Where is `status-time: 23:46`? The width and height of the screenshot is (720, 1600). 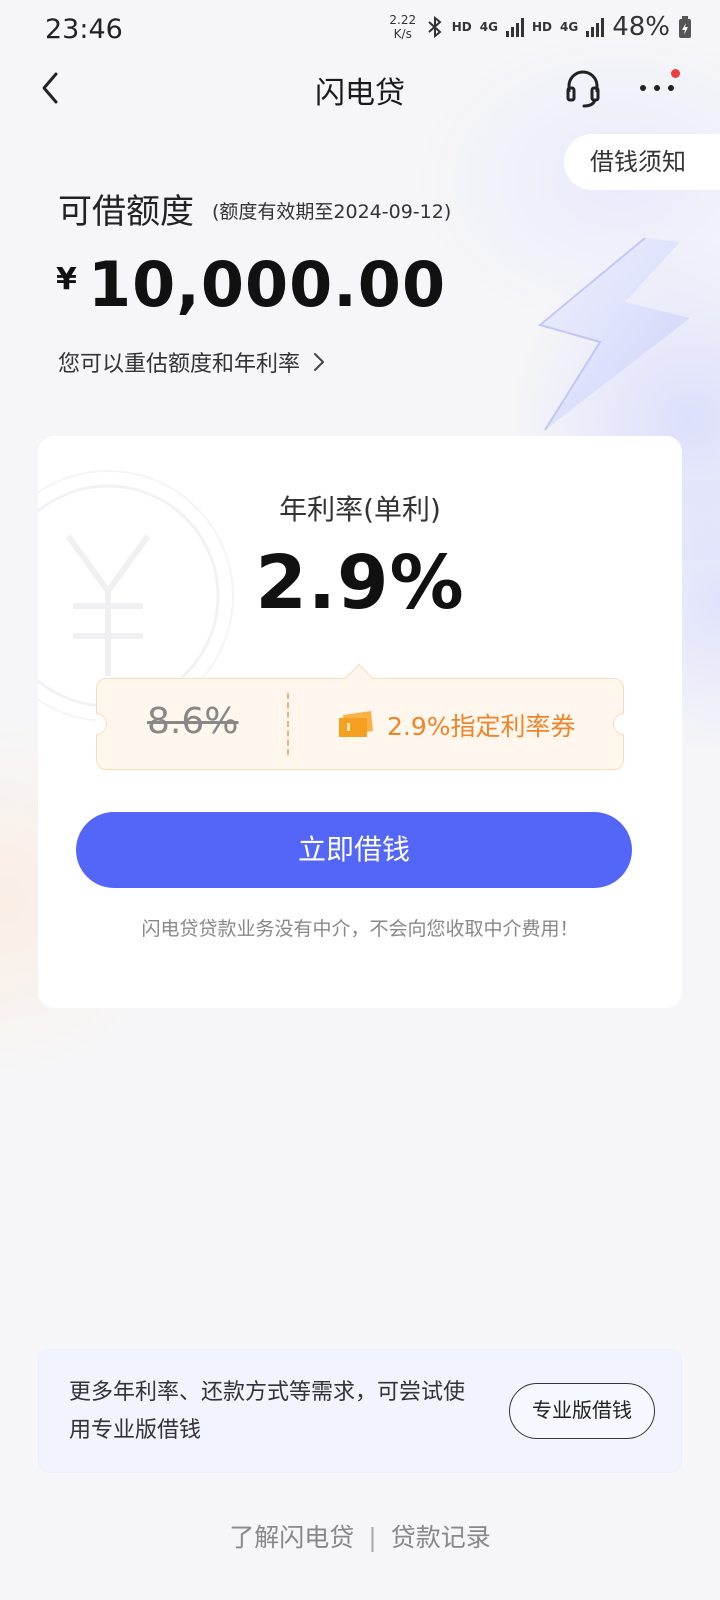
status-time: 23:46 is located at coordinates (84, 29).